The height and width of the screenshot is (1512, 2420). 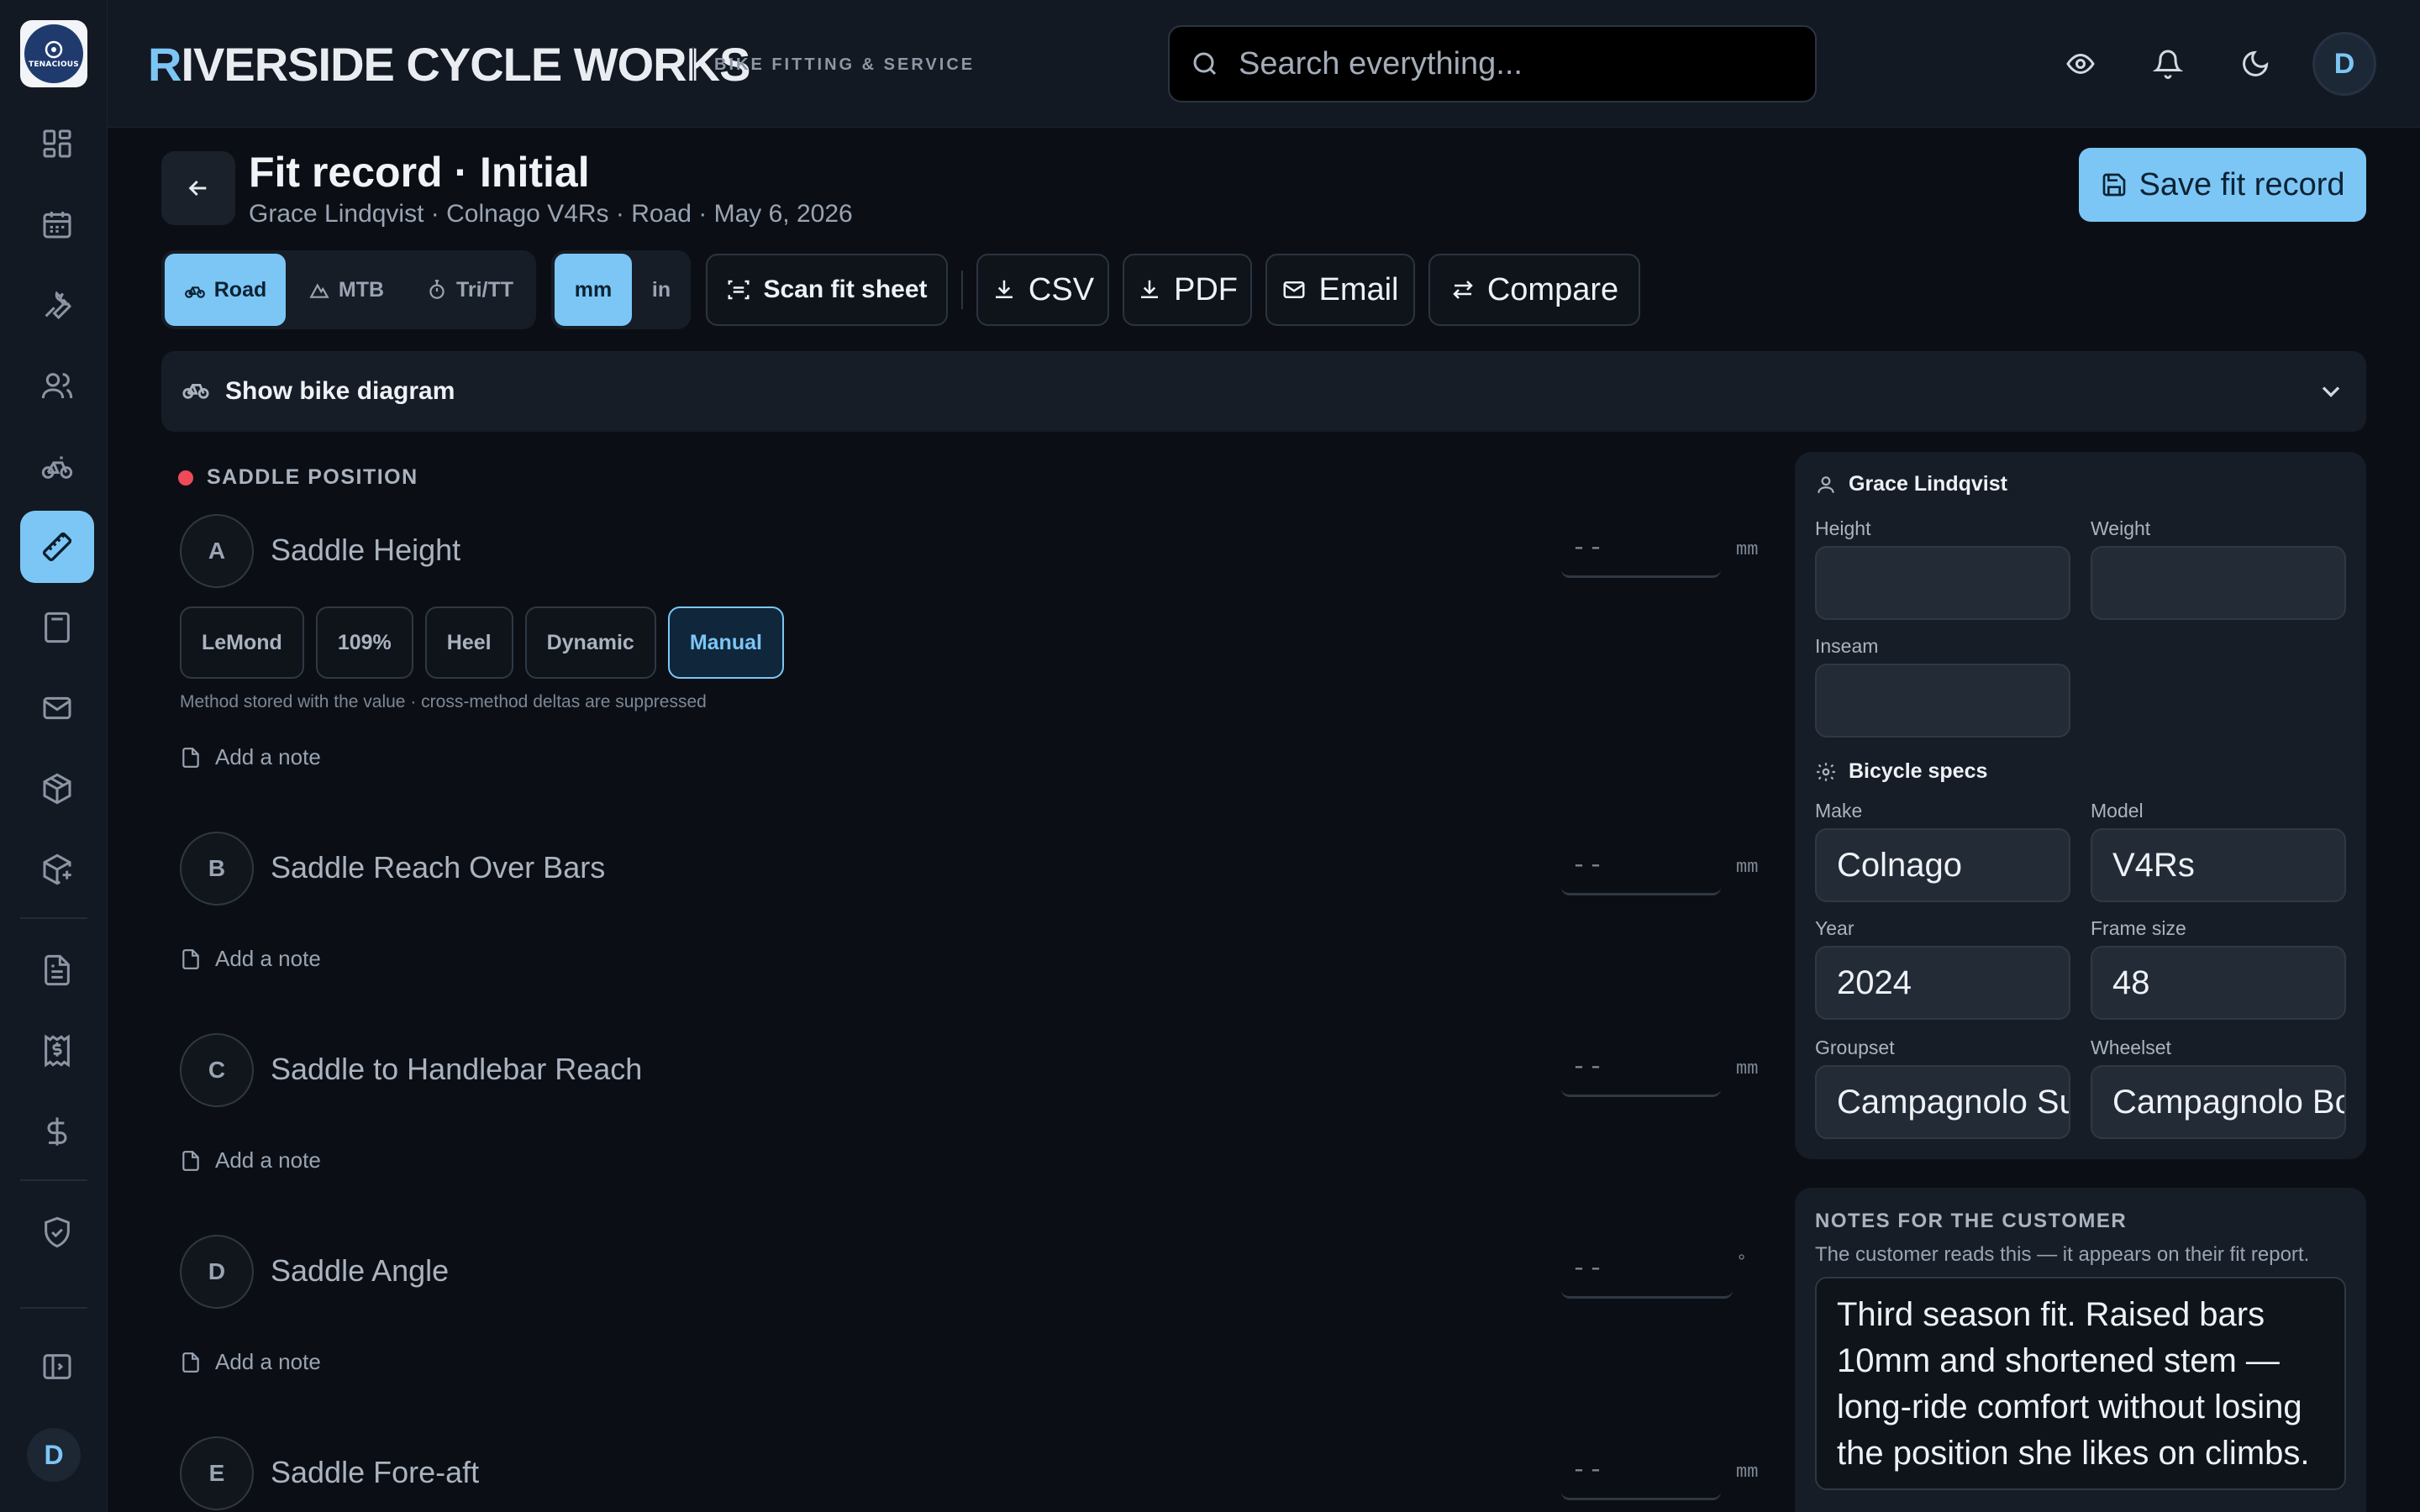 I want to click on dashboard-icon, so click(x=57, y=143).